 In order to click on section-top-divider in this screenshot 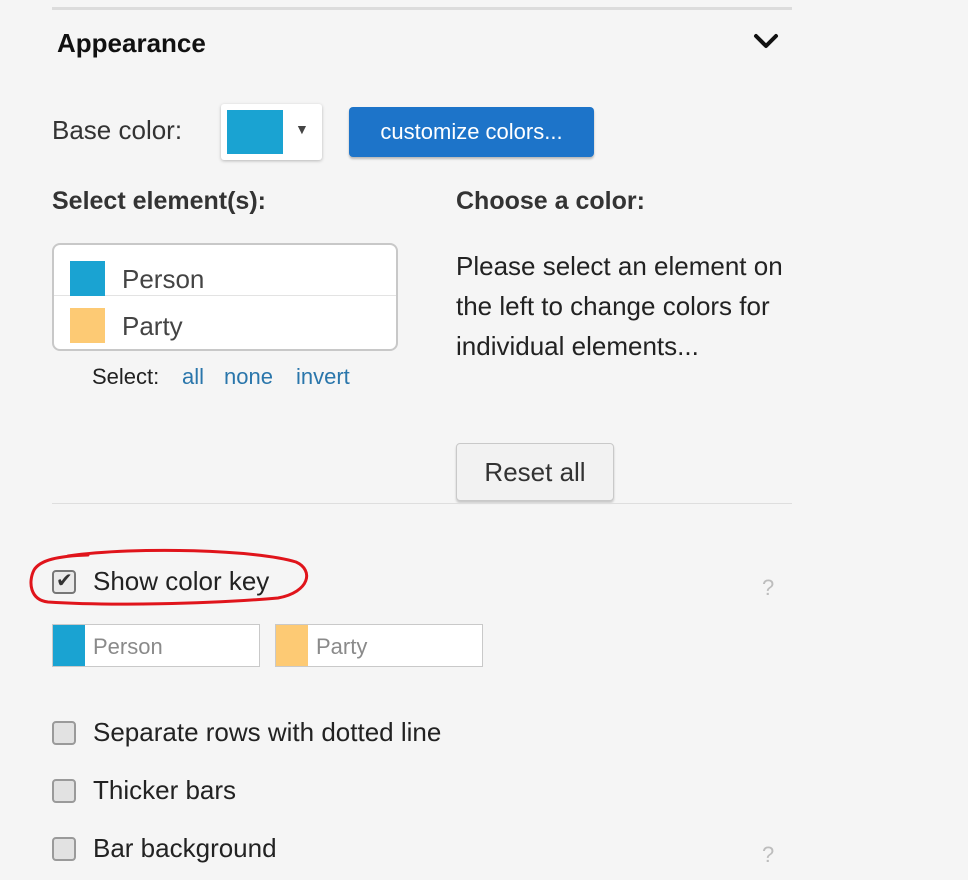, I will do `click(422, 8)`.